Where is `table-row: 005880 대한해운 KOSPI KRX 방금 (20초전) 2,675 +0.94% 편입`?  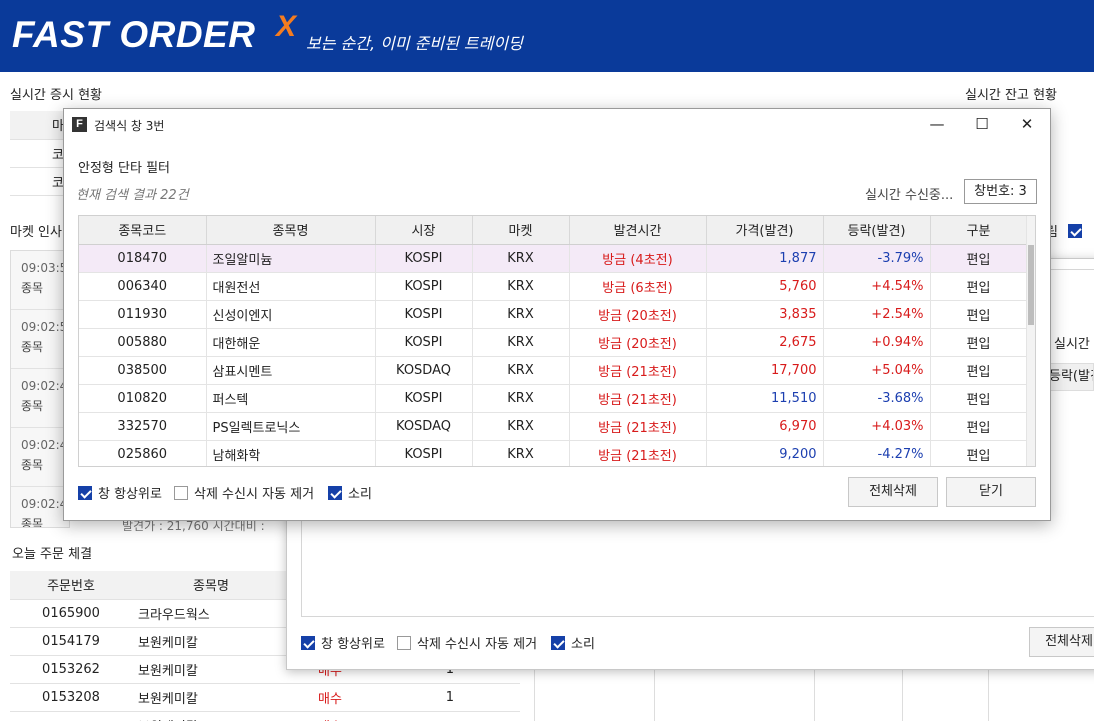
table-row: 005880 대한해운 KOSPI KRX 방금 (20초전) 2,675 +0.94% 편입 is located at coordinates (553, 342).